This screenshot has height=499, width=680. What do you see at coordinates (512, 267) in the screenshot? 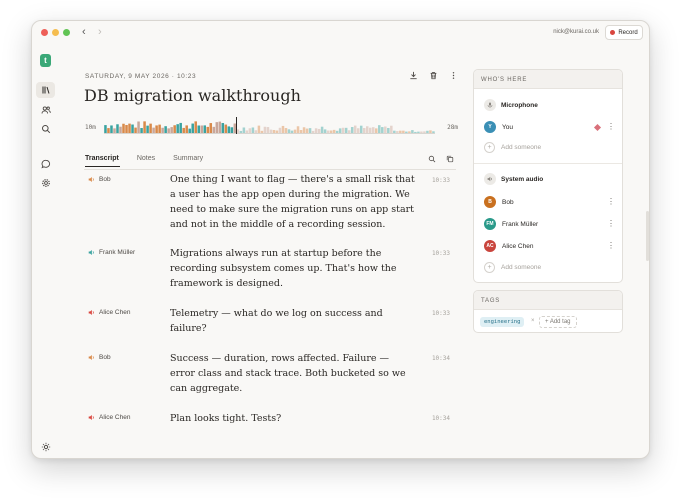
I see `add-system-audio-participant: + Add someone` at bounding box center [512, 267].